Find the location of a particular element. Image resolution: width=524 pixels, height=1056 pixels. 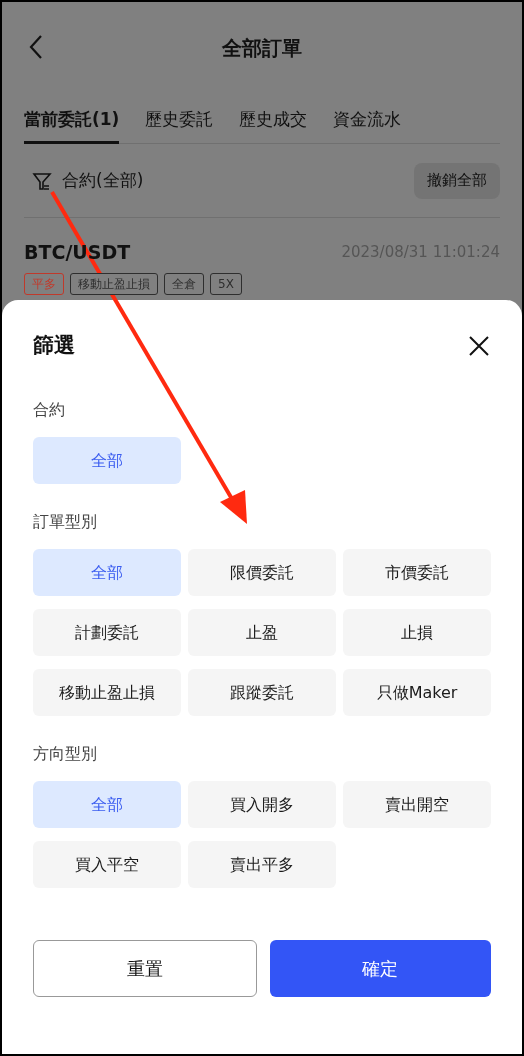

page-title: 全部訂單 is located at coordinates (262, 48).